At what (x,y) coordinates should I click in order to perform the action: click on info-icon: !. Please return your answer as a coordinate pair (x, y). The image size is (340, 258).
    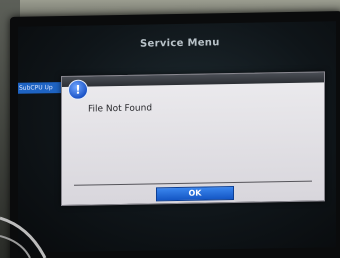
    Looking at the image, I should click on (78, 89).